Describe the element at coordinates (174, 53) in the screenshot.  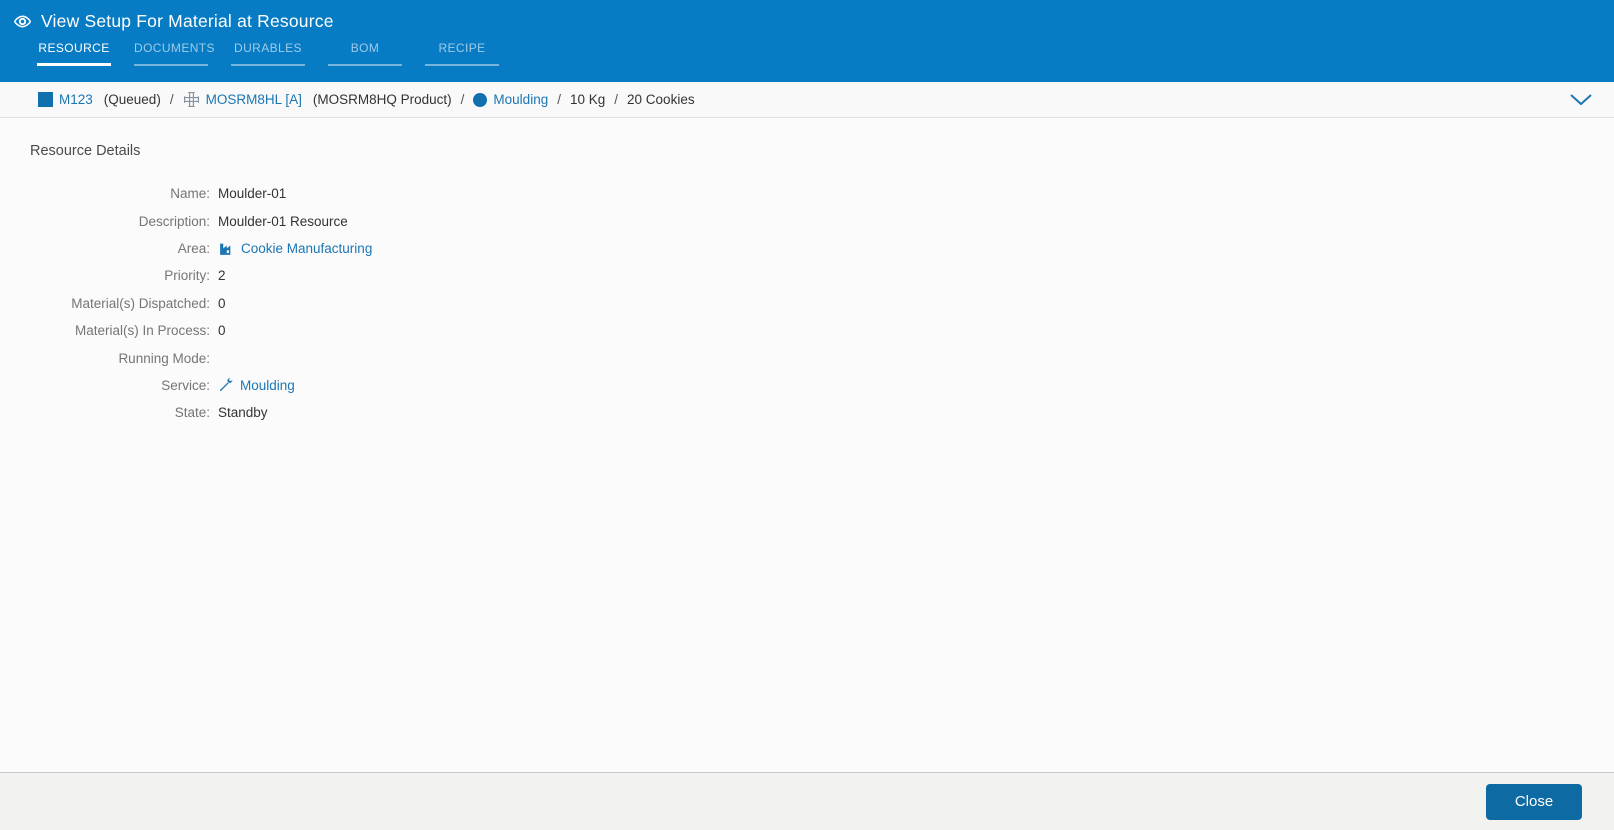
I see `tab-documents: DOCUMENTS` at that location.